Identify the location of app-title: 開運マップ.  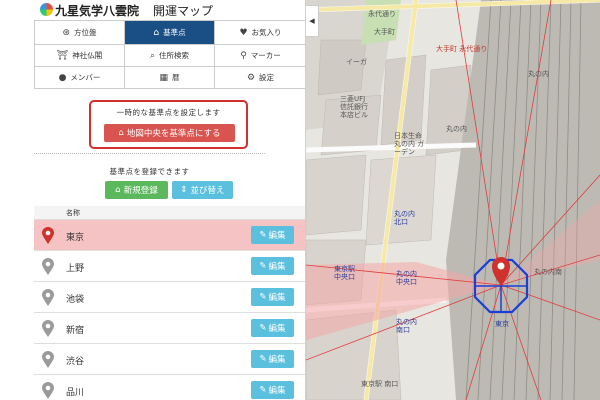
(183, 11).